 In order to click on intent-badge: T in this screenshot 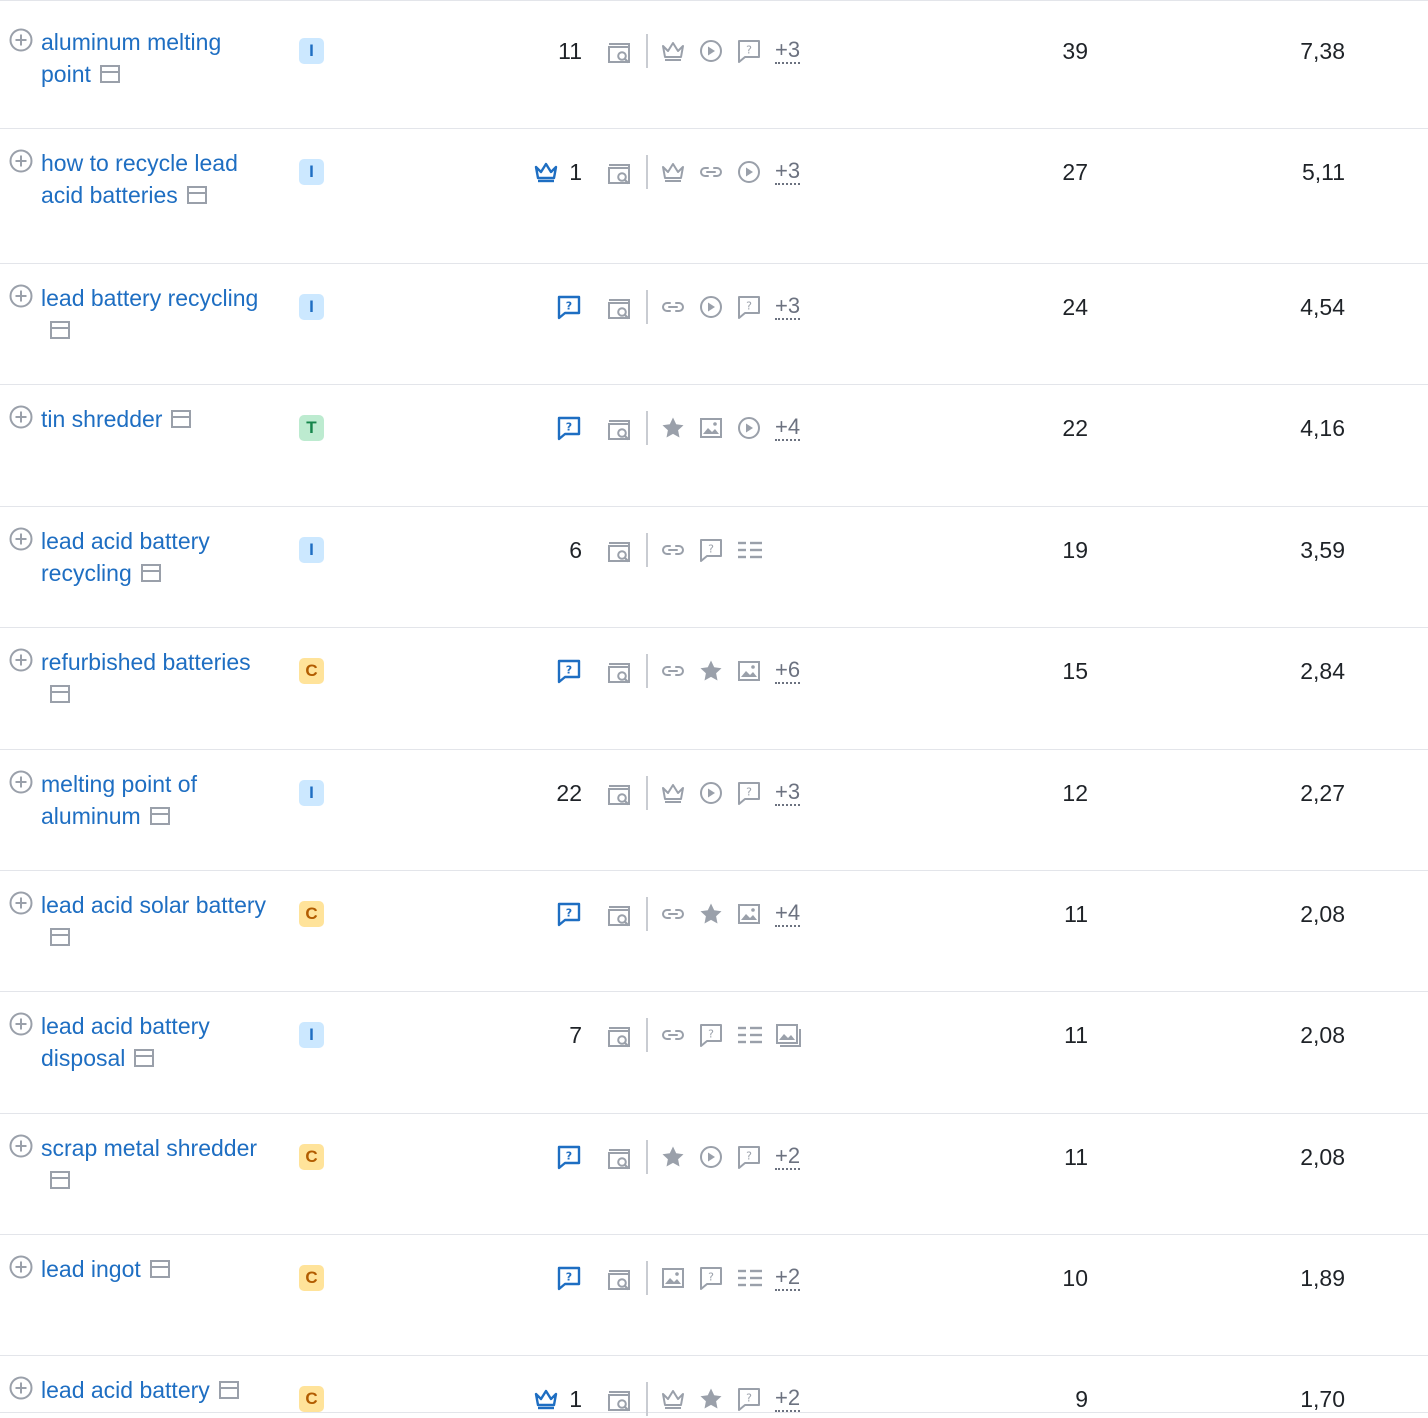, I will do `click(311, 428)`.